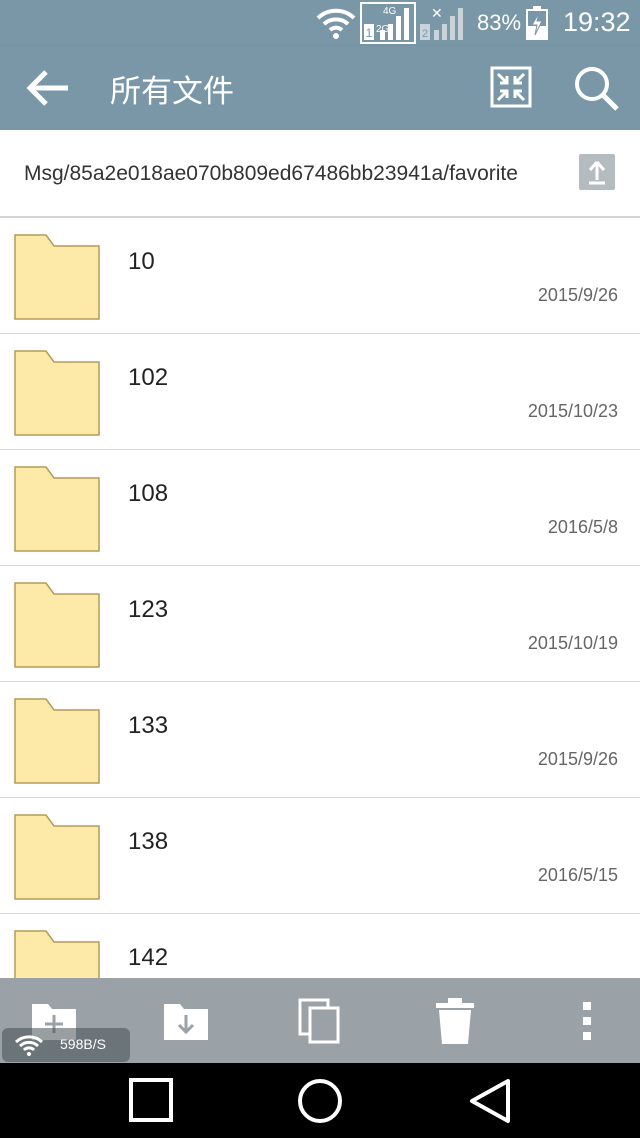  What do you see at coordinates (141, 261) in the screenshot?
I see `file-name: 10` at bounding box center [141, 261].